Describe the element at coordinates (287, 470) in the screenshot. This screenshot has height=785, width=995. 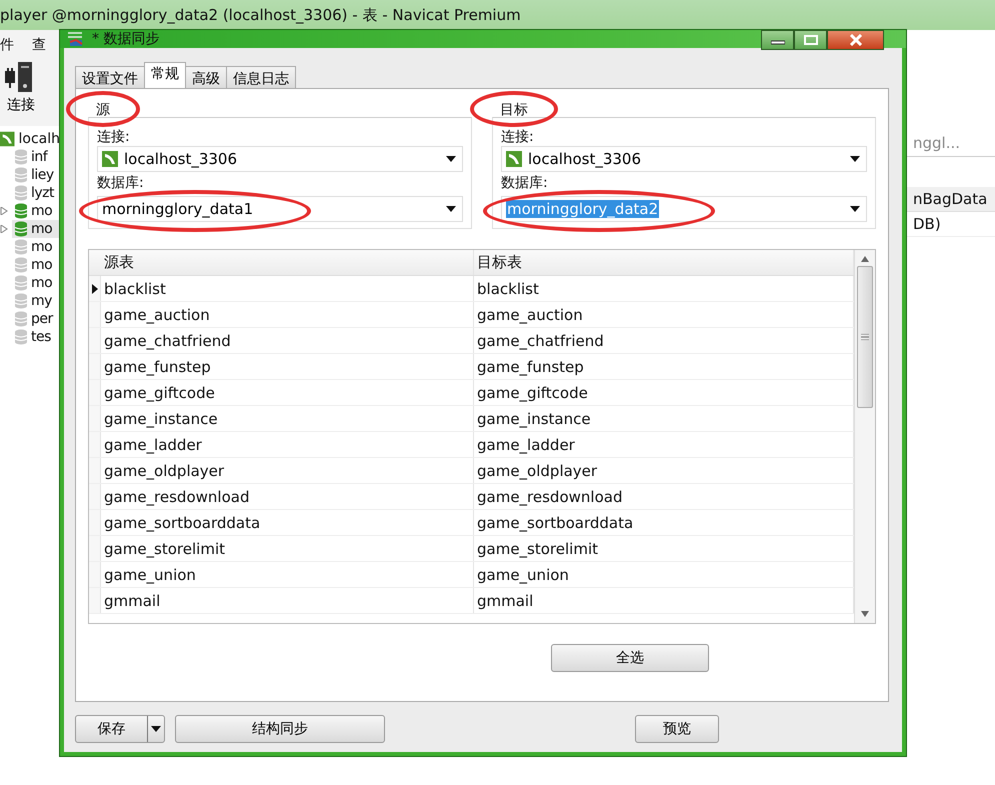
I see `table-cell: game_oldplayer` at that location.